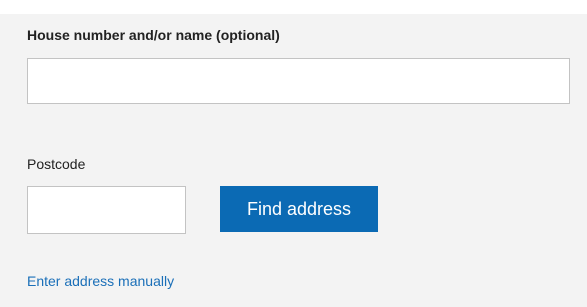 The height and width of the screenshot is (307, 587). Describe the element at coordinates (298, 81) in the screenshot. I see `house-number-input` at that location.